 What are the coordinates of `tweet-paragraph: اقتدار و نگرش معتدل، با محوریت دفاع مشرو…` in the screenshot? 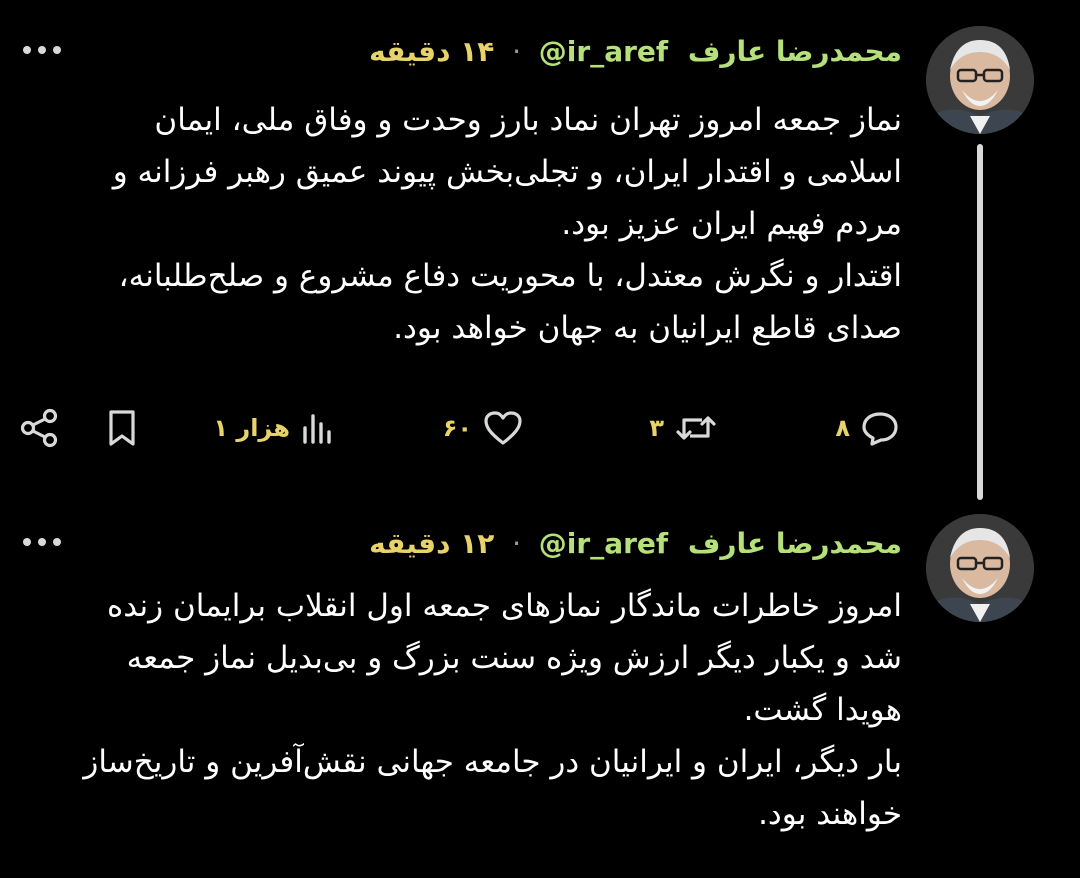 It's located at (510, 302).